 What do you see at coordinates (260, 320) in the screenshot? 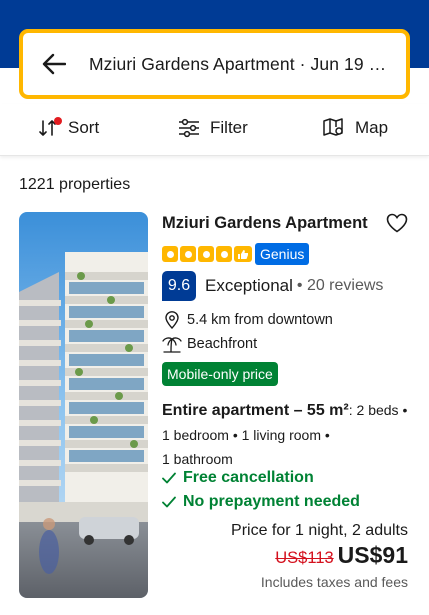
I see `distance-text: 5.4 km from downtown` at bounding box center [260, 320].